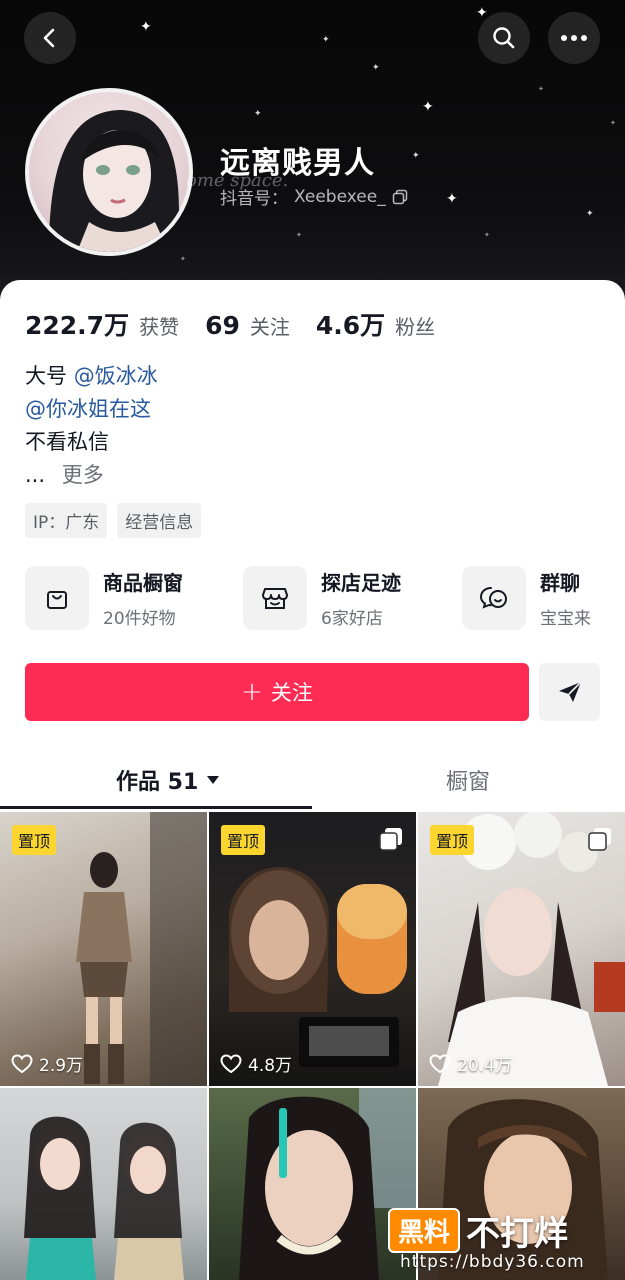 The height and width of the screenshot is (1280, 625). I want to click on stat-number: 222.7万, so click(77, 325).